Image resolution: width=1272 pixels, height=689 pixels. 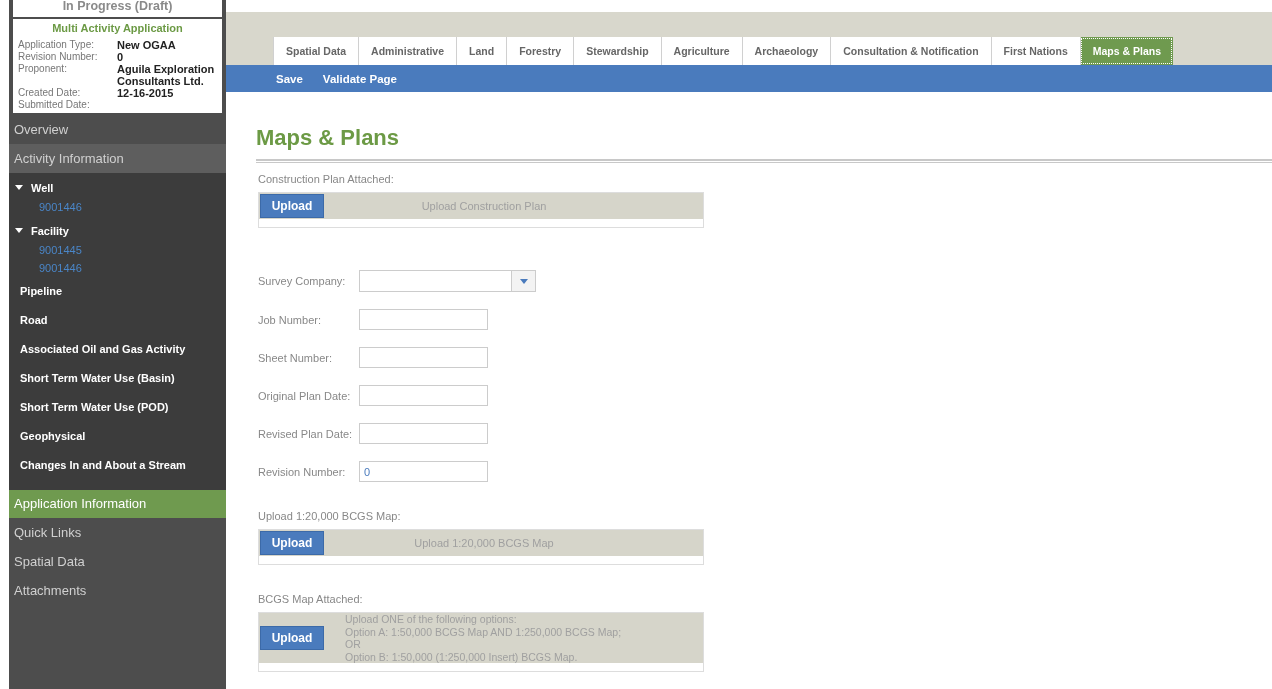 What do you see at coordinates (34, 320) in the screenshot?
I see `activity-item: Road` at bounding box center [34, 320].